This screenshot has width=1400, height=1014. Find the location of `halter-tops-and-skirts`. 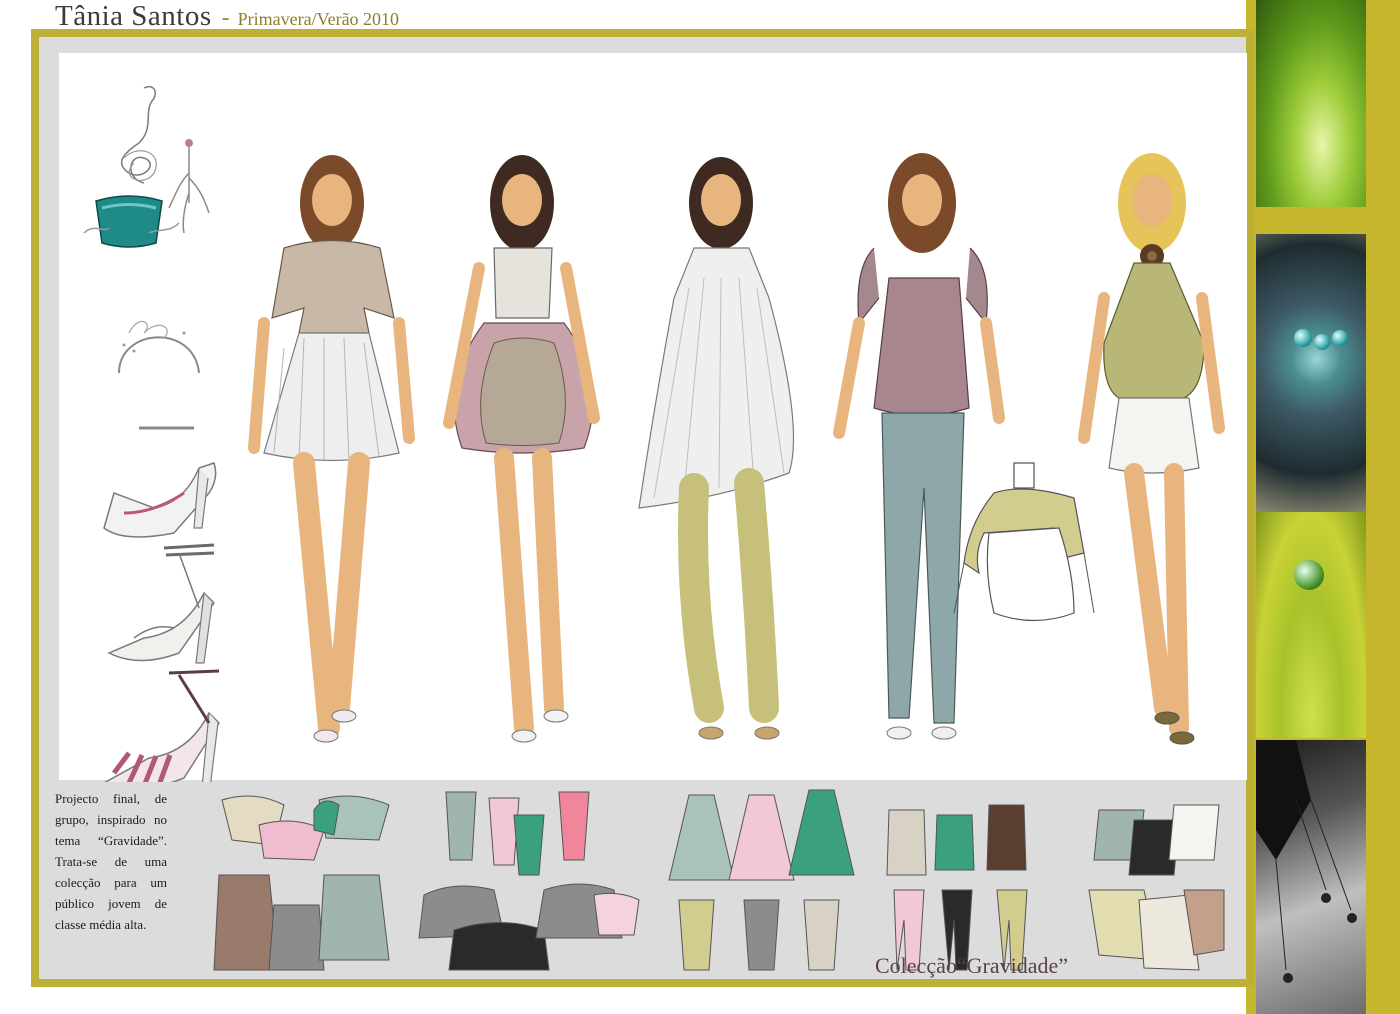

halter-tops-and-skirts is located at coordinates (1156, 887).